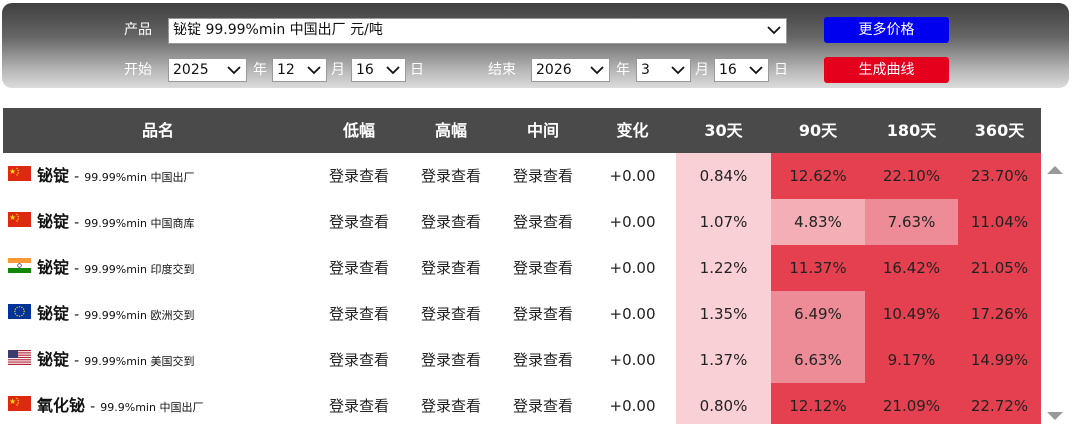 The width and height of the screenshot is (1080, 424). I want to click on table-header: 品名 低幅 高幅 中间 变化 30天 90天 180天 360天, so click(522, 130).